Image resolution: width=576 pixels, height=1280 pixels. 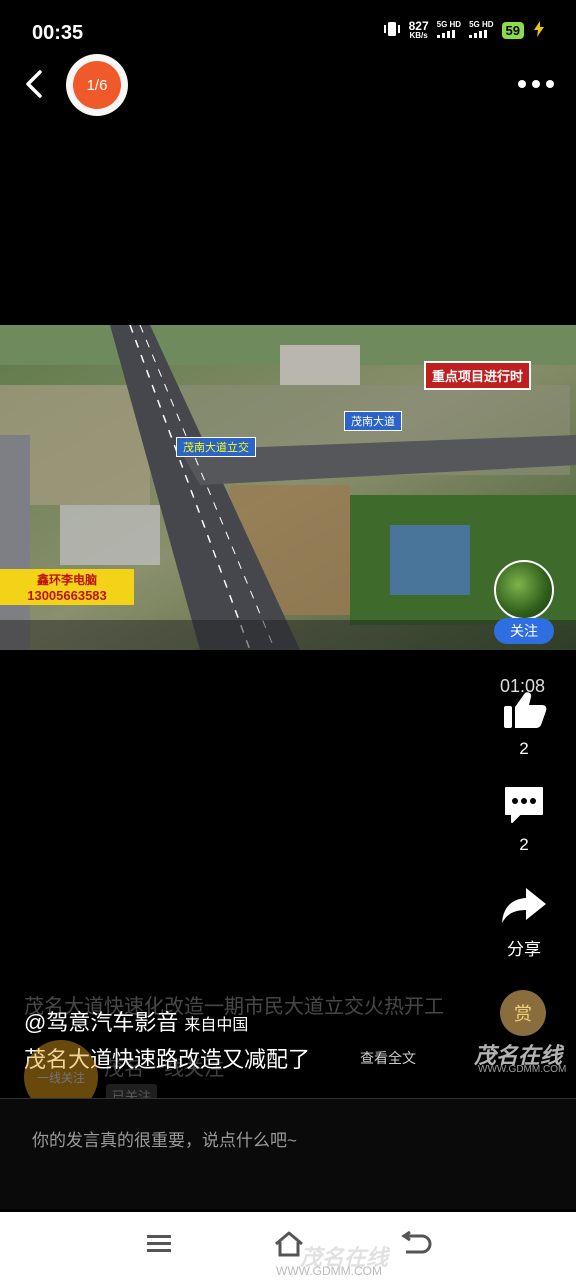 I want to click on thumbs-up-icon, so click(x=525, y=710).